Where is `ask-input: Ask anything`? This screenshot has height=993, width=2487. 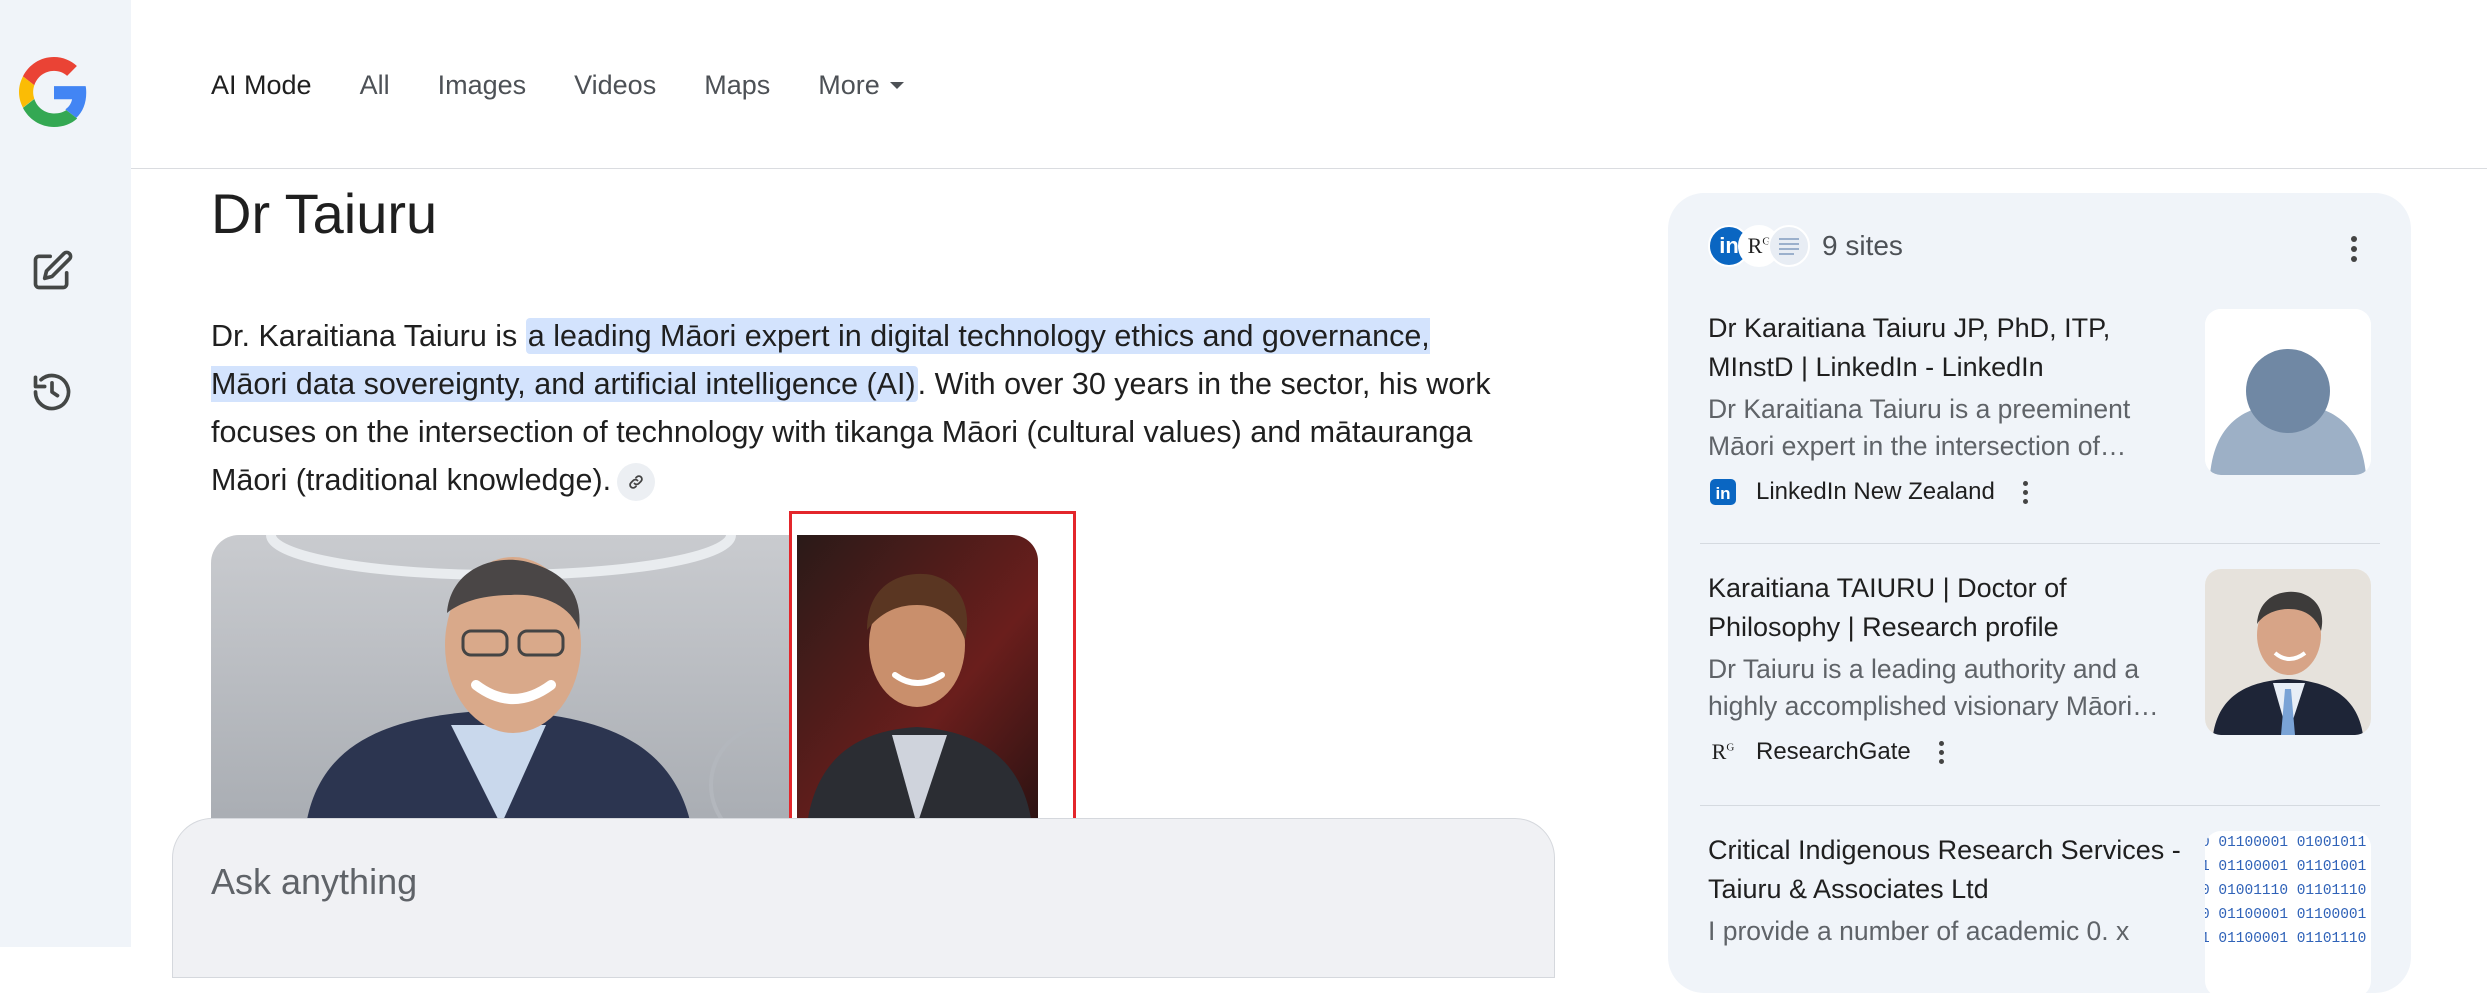 ask-input: Ask anything is located at coordinates (863, 898).